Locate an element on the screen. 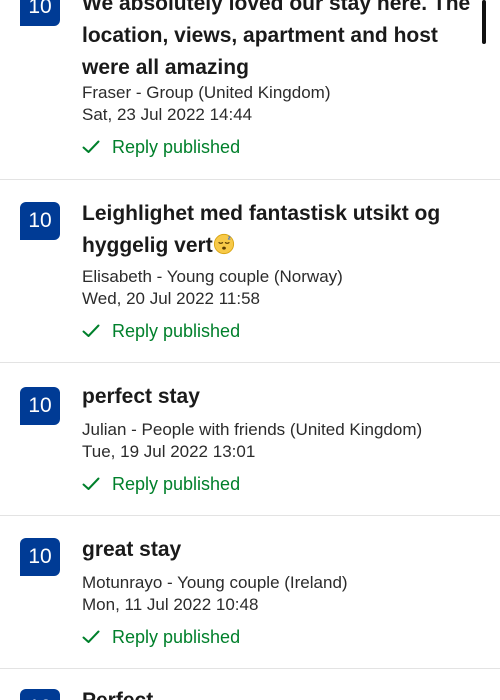 Image resolution: width=500 pixels, height=700 pixels. review-title: perfect stay is located at coordinates (282, 397).